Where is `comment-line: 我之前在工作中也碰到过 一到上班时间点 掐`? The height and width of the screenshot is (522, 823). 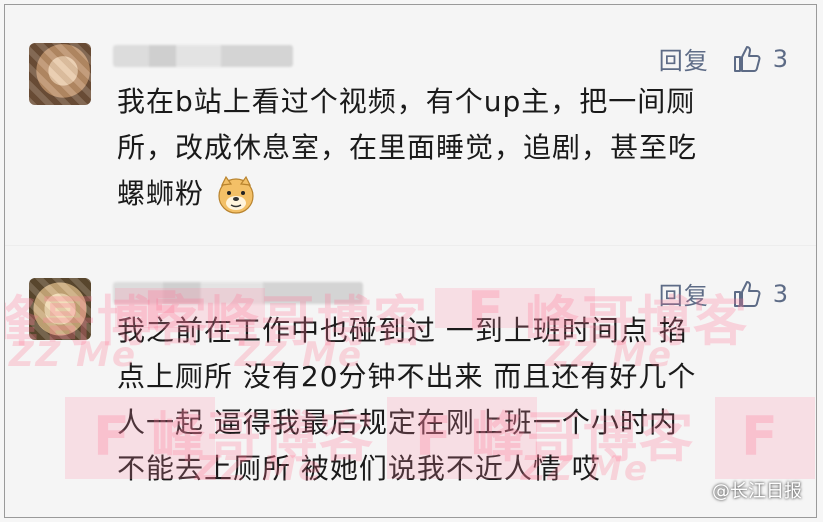 comment-line: 我之前在工作中也碰到过 一到上班时间点 掐 is located at coordinates (402, 330).